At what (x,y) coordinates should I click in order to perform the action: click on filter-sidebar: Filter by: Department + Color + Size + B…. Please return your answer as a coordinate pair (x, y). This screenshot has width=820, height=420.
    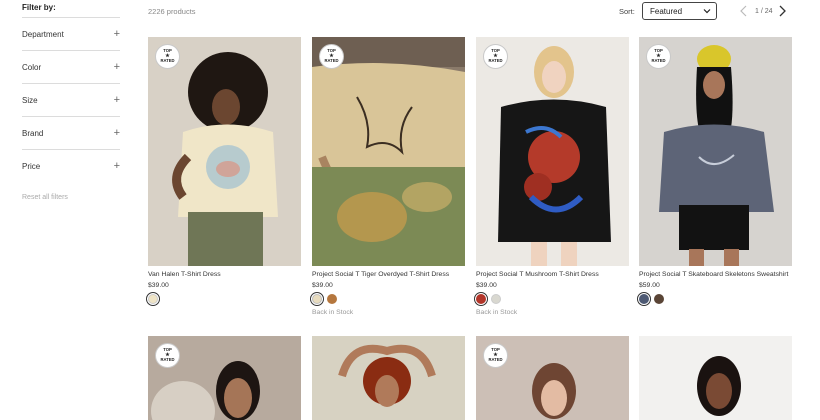
    Looking at the image, I should click on (71, 100).